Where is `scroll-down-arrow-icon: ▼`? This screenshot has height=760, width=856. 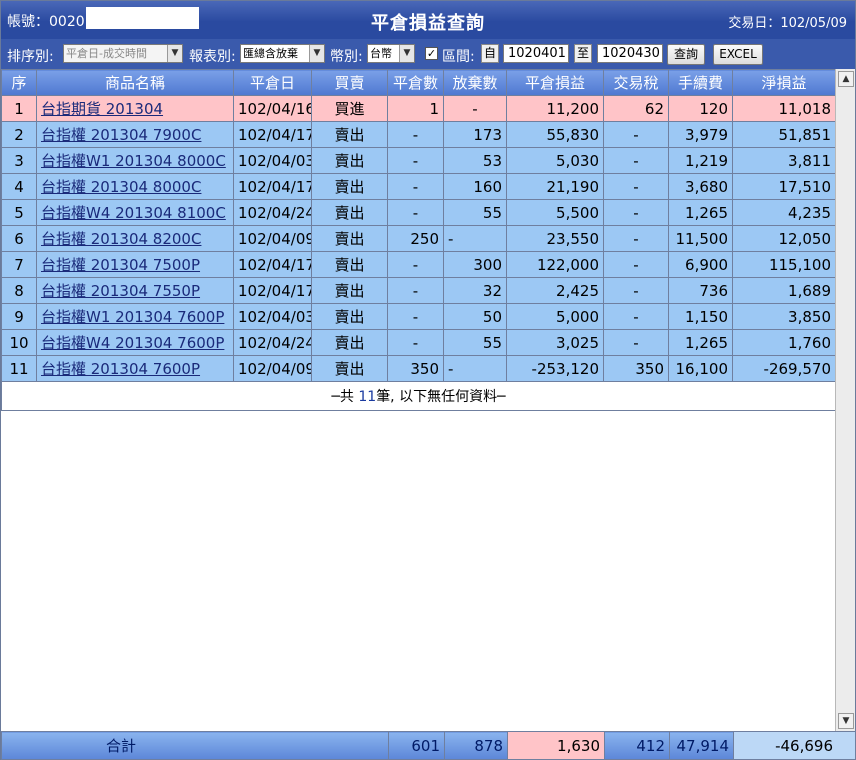 scroll-down-arrow-icon: ▼ is located at coordinates (846, 721).